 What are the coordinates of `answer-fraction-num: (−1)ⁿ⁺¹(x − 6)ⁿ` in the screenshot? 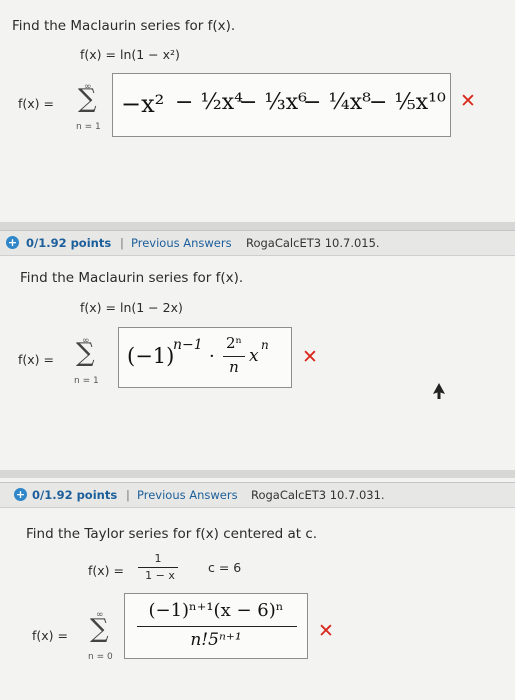 It's located at (216, 610).